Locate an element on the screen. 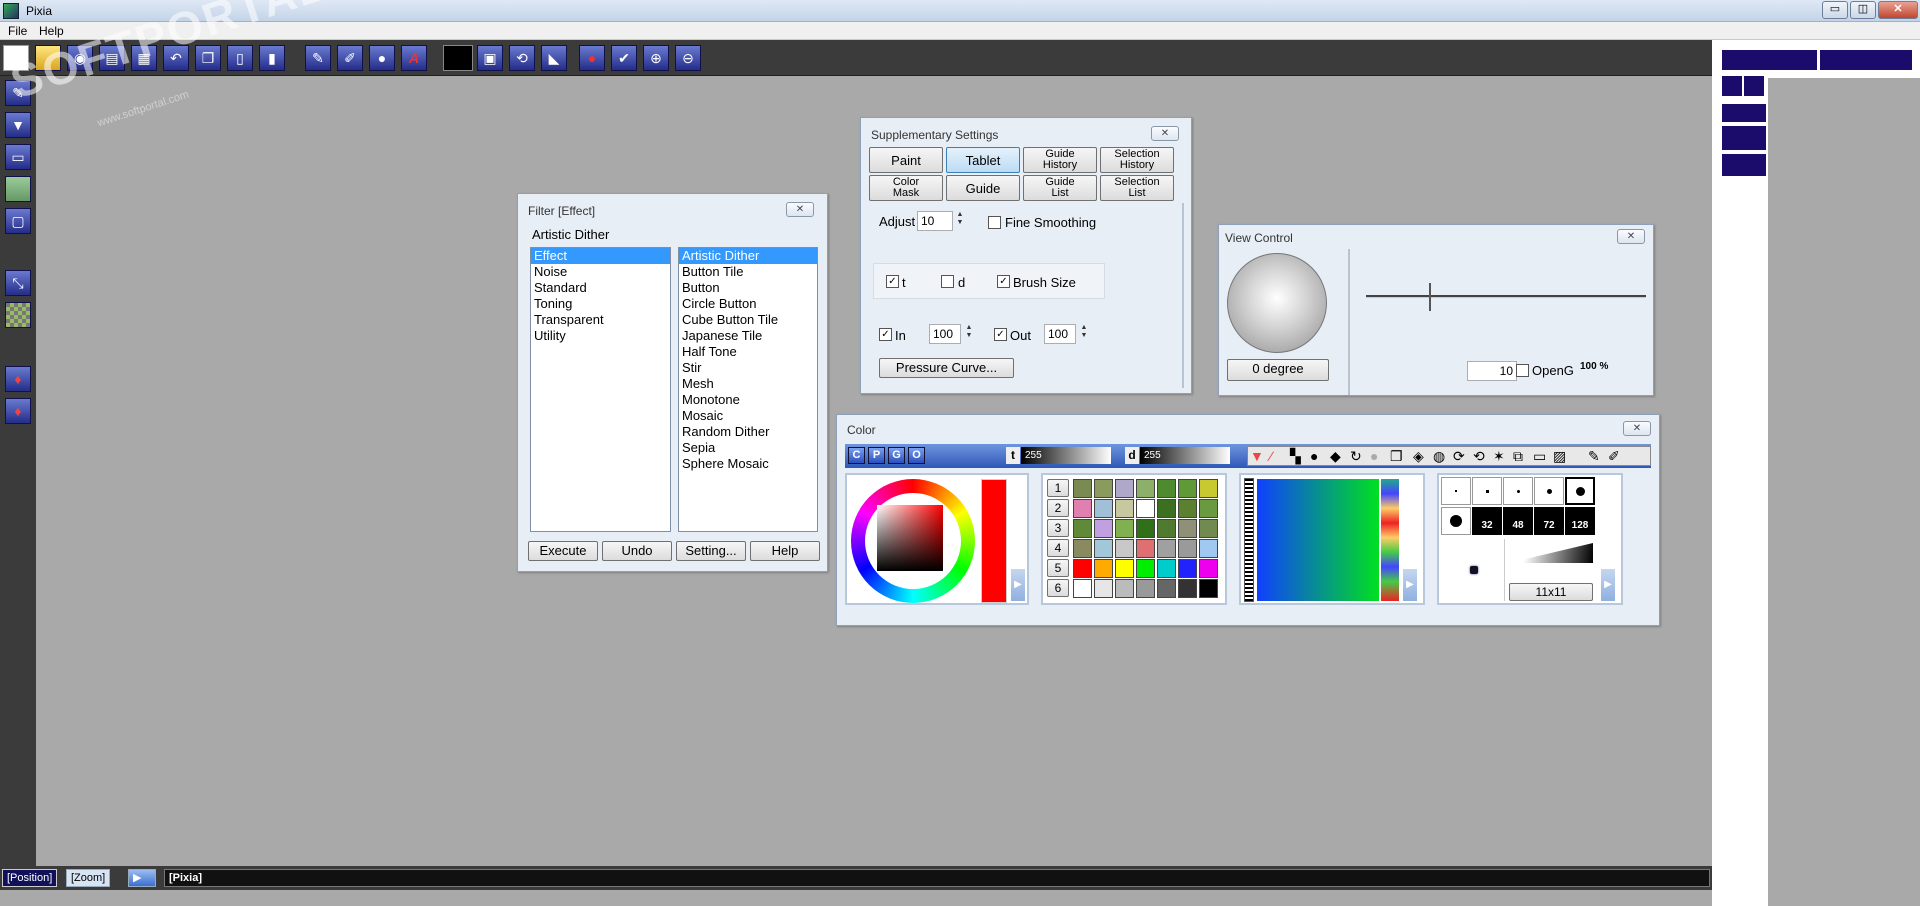 The height and width of the screenshot is (906, 1920). brush-size-128: 128 is located at coordinates (1580, 520).